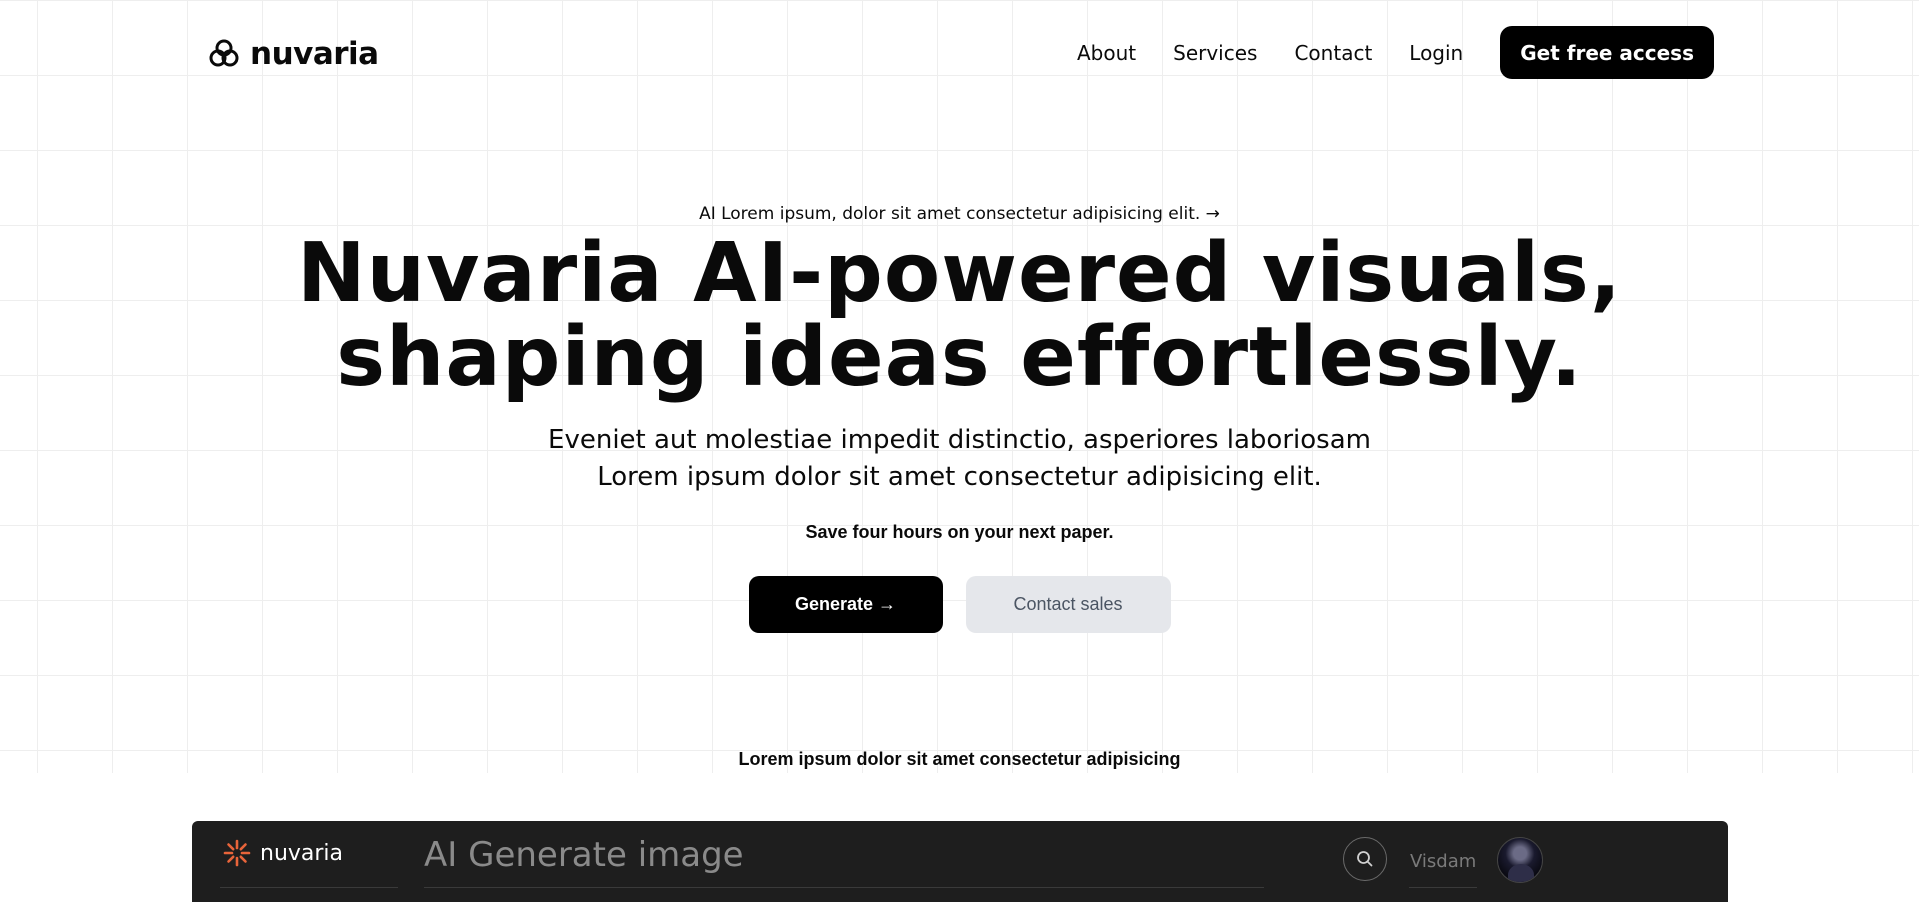 This screenshot has width=1919, height=902. What do you see at coordinates (959, 357) in the screenshot?
I see `headline-line-2: shaping ideas effortlessly.` at bounding box center [959, 357].